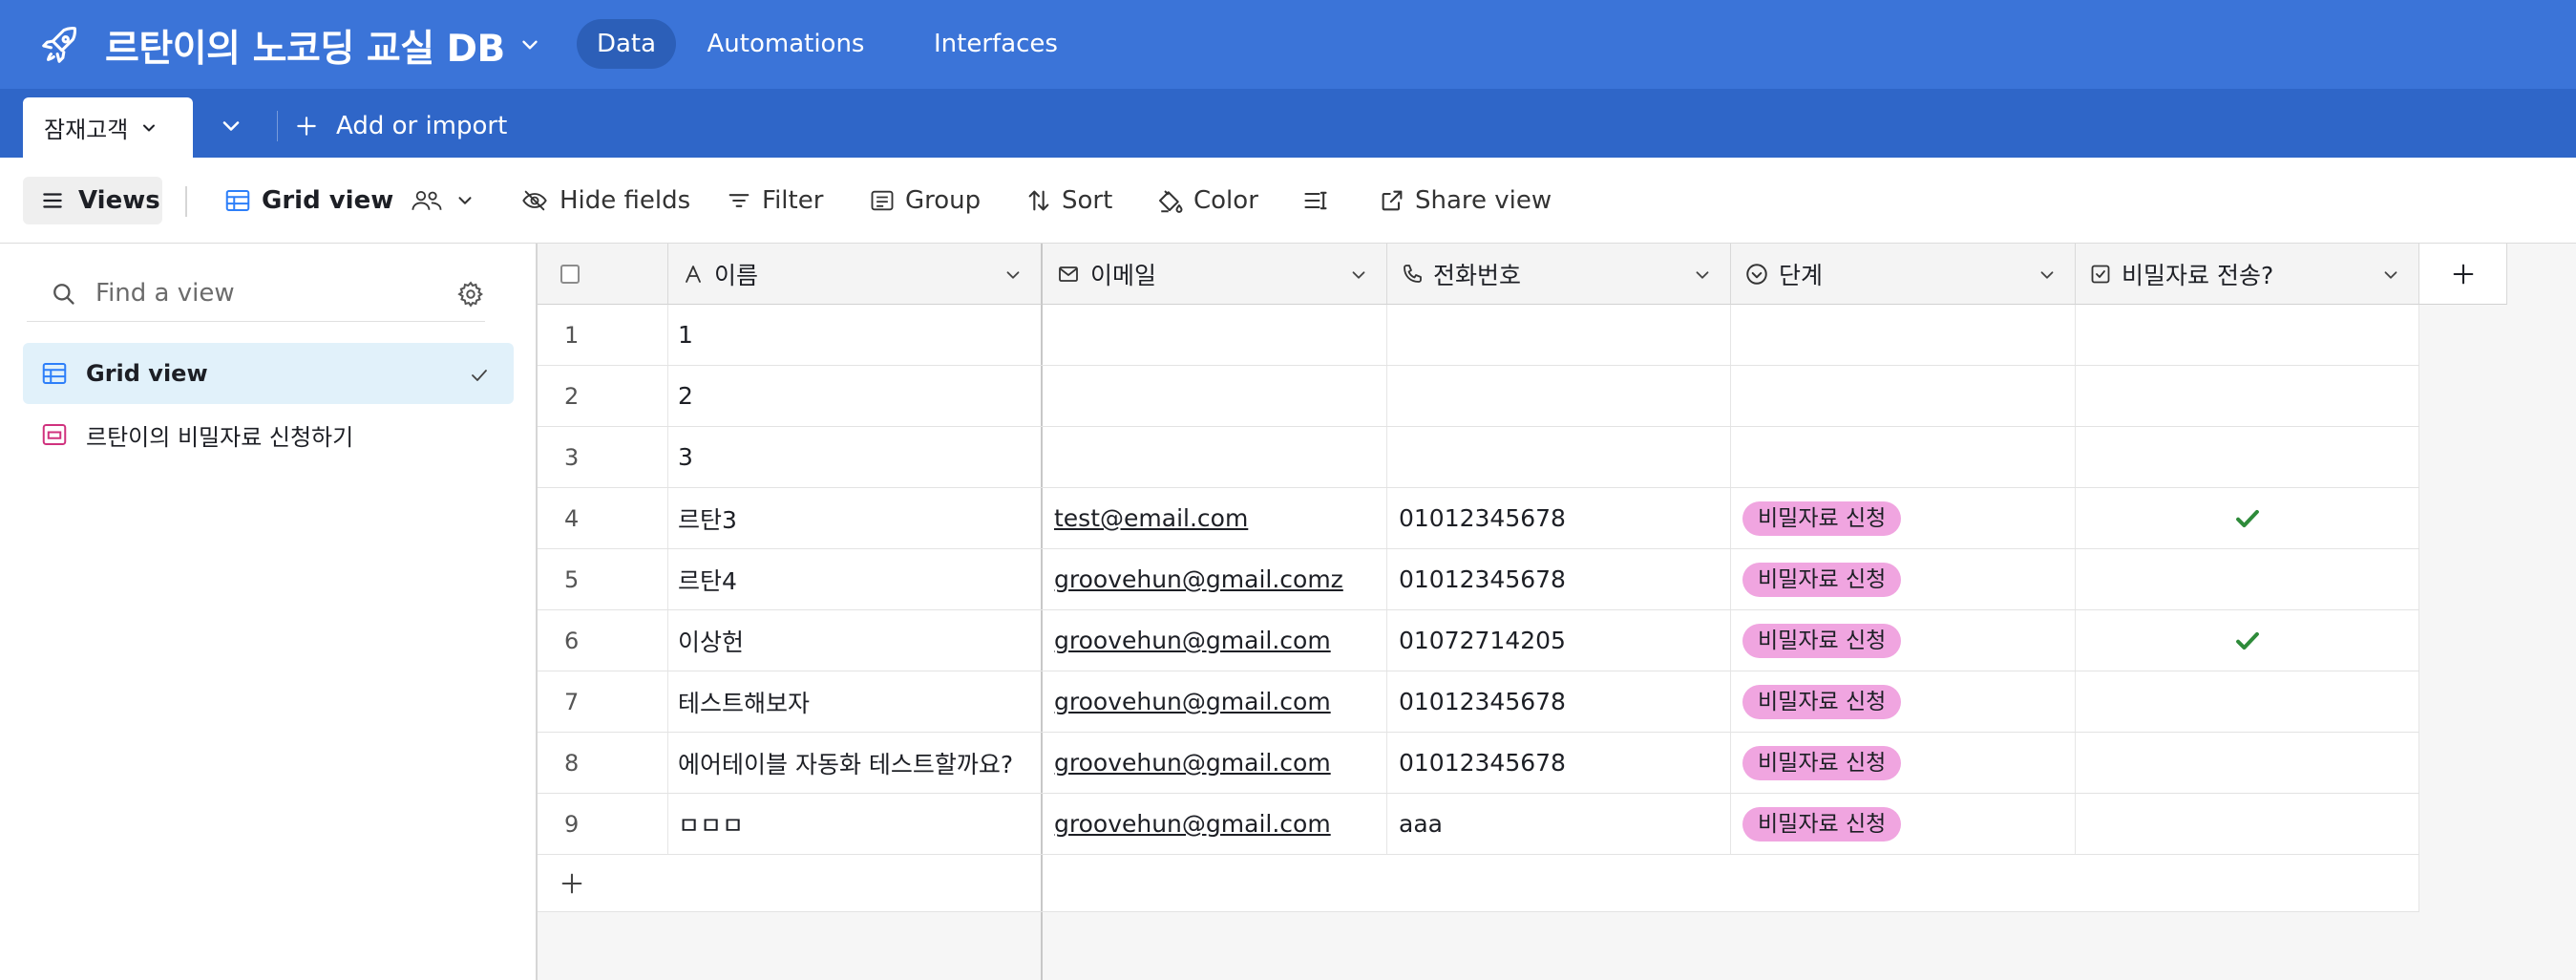 This screenshot has height=980, width=2576. I want to click on color-button: Color, so click(1206, 200).